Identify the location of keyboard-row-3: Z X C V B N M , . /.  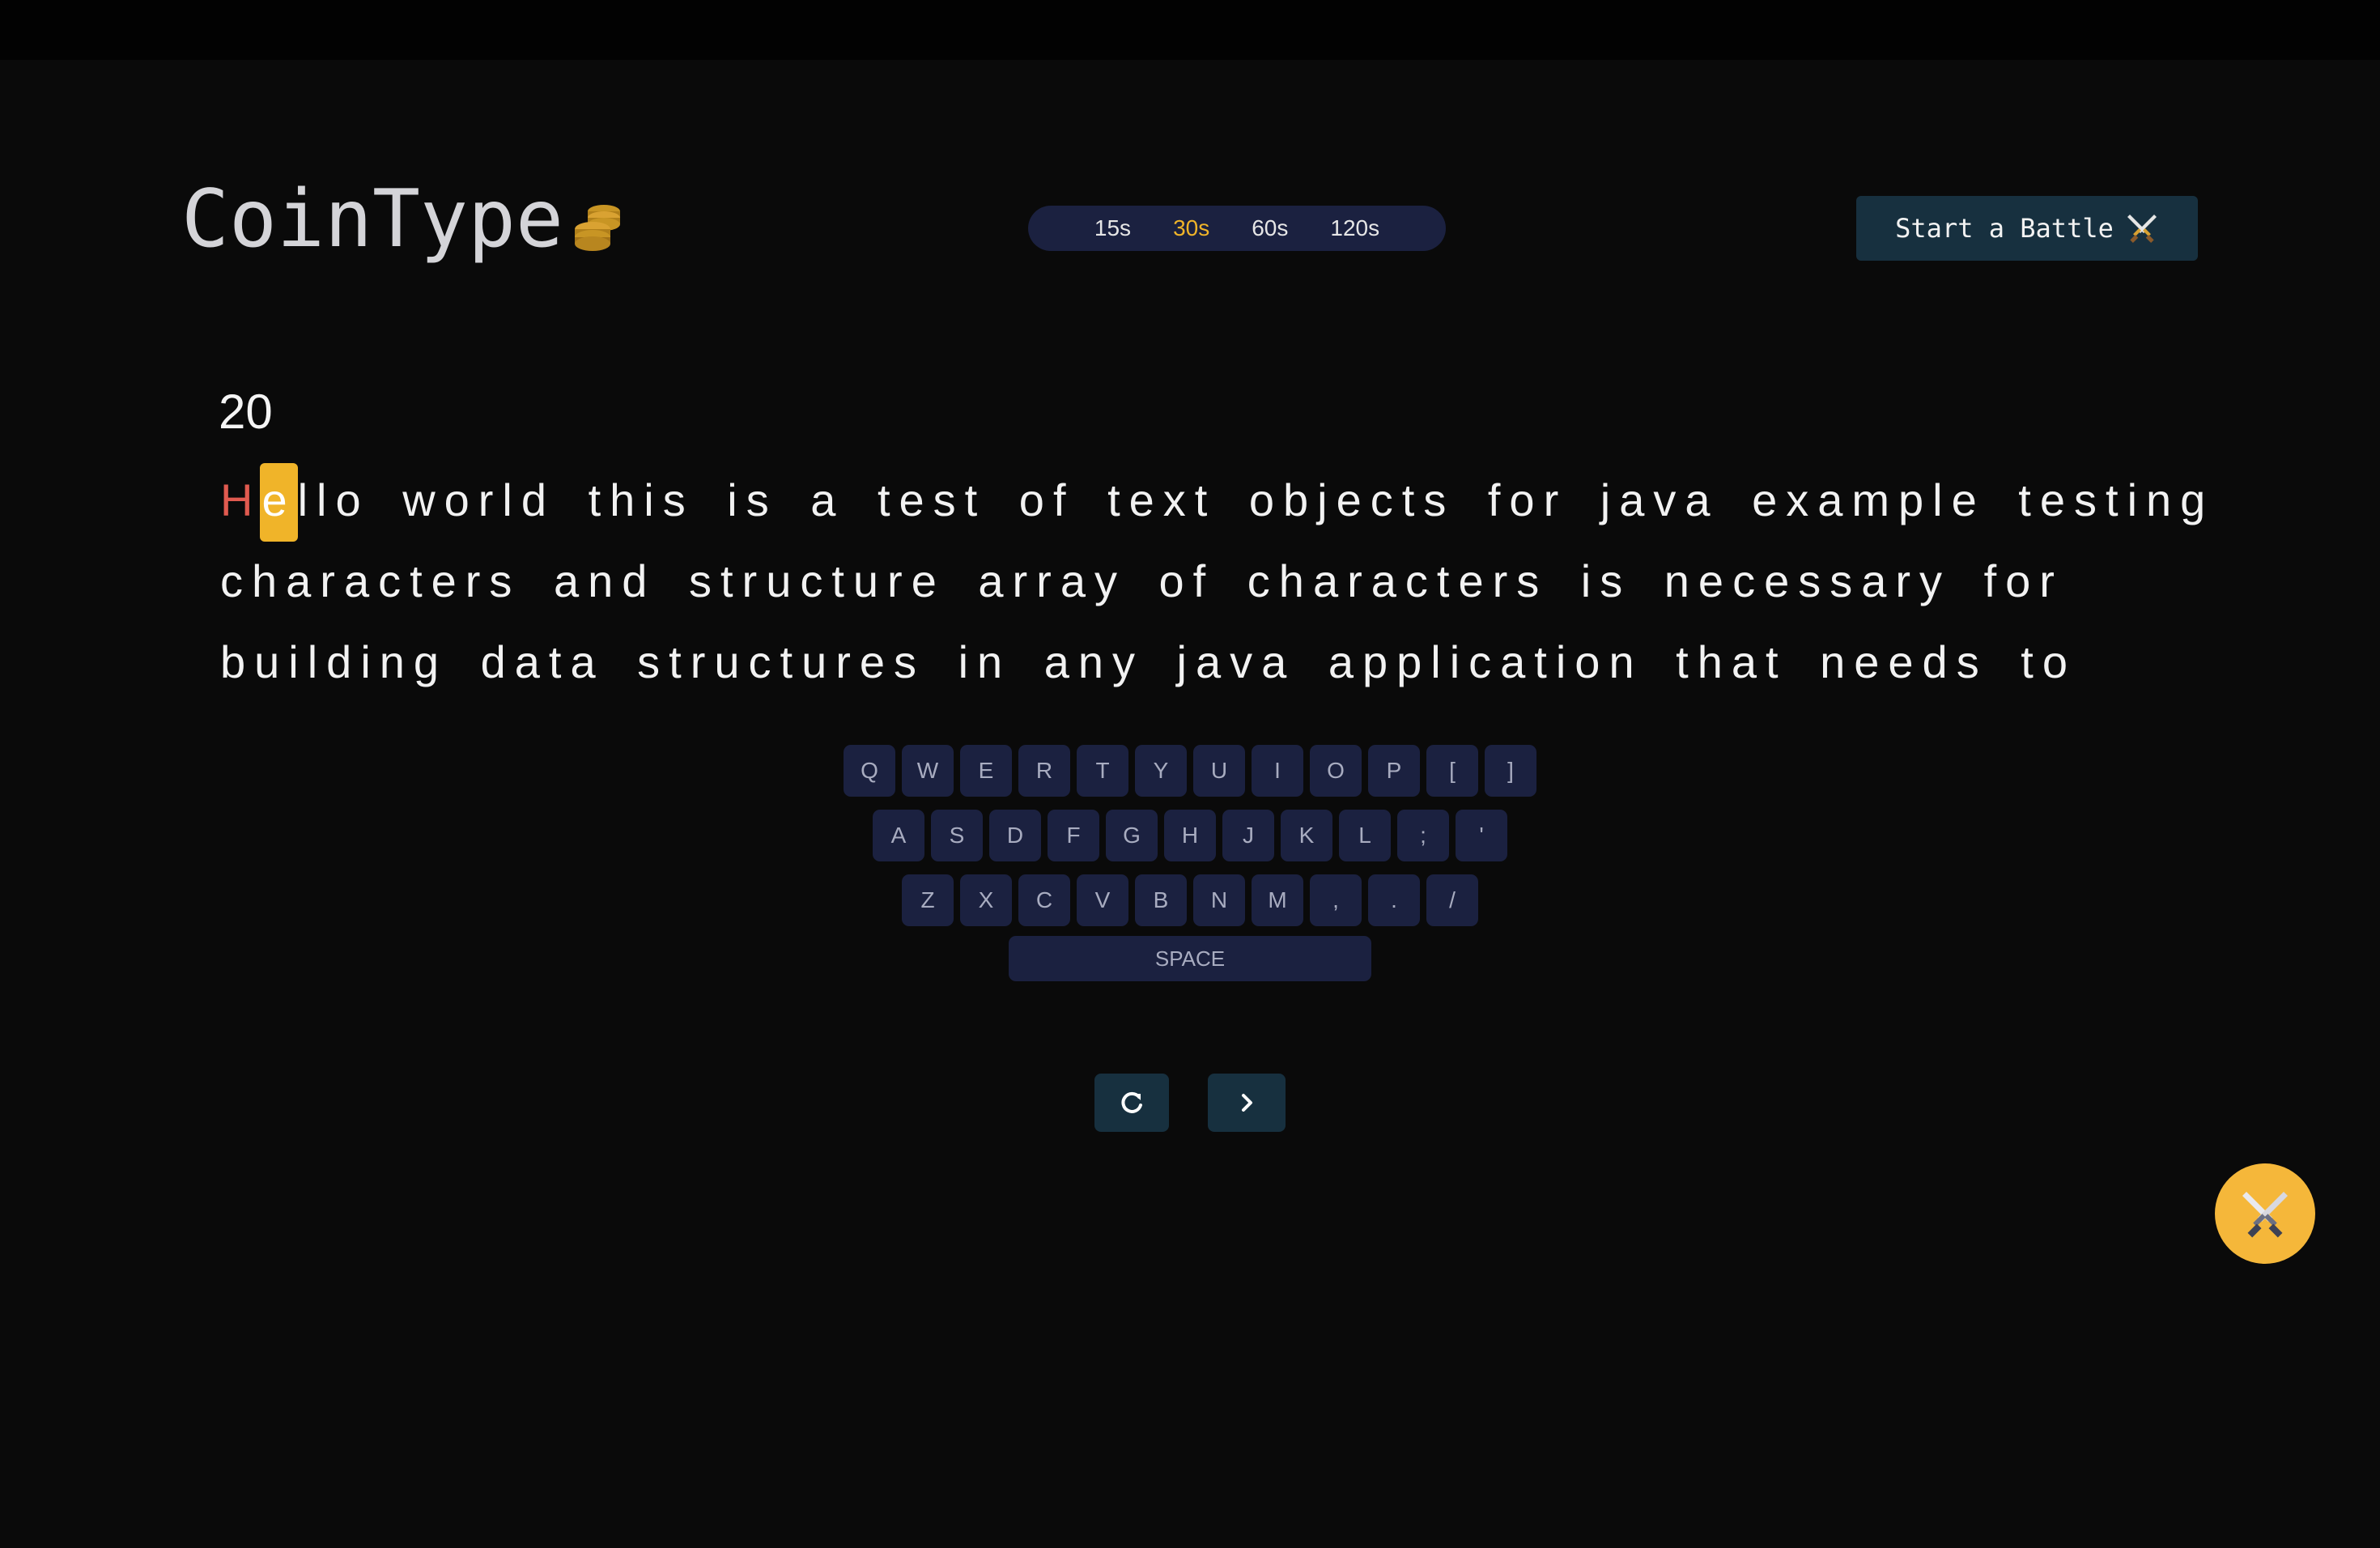
(1190, 900).